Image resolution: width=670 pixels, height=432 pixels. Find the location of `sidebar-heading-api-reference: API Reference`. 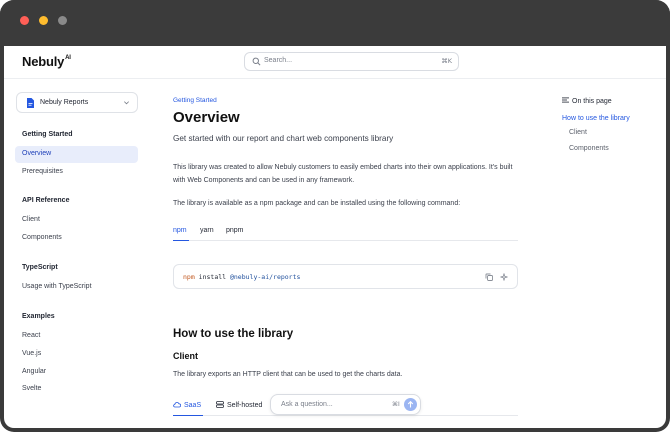

sidebar-heading-api-reference: API Reference is located at coordinates (46, 200).